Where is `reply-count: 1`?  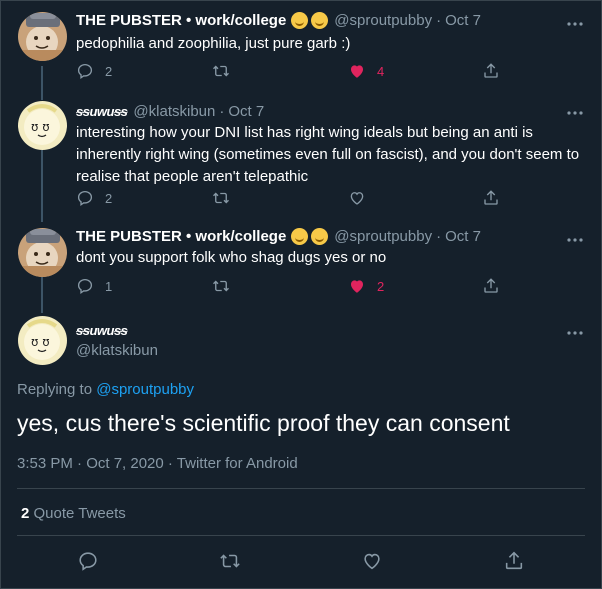 reply-count: 1 is located at coordinates (109, 286).